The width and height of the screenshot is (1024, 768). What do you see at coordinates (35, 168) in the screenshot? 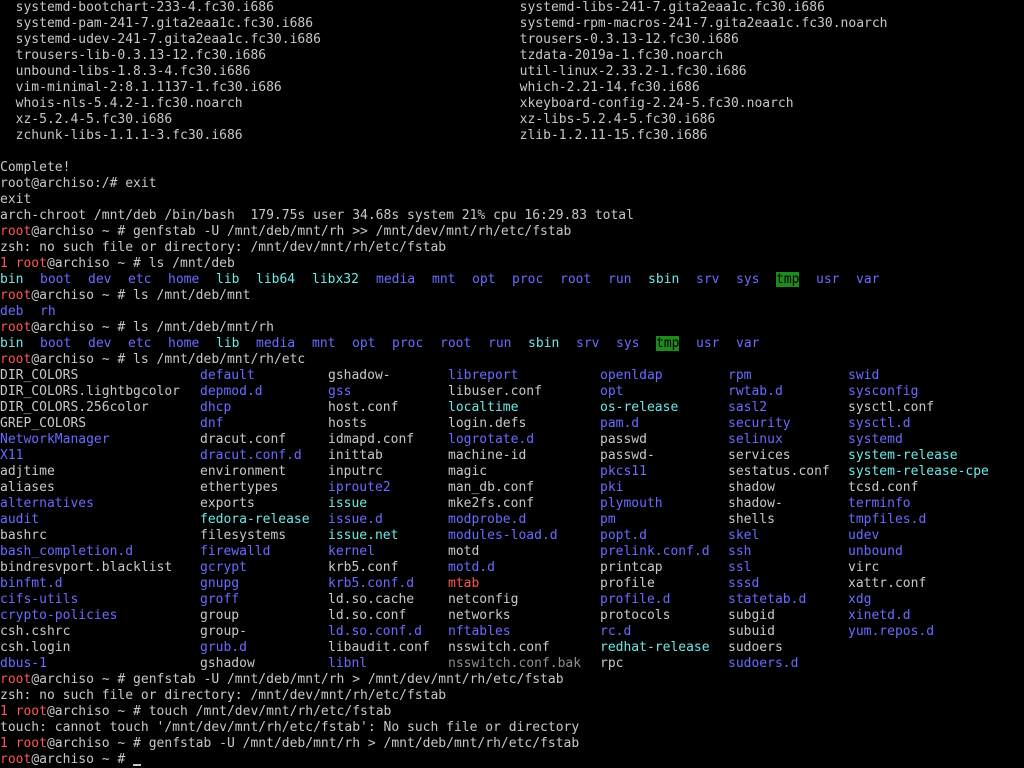
I see `terminal-cell: Complete!` at bounding box center [35, 168].